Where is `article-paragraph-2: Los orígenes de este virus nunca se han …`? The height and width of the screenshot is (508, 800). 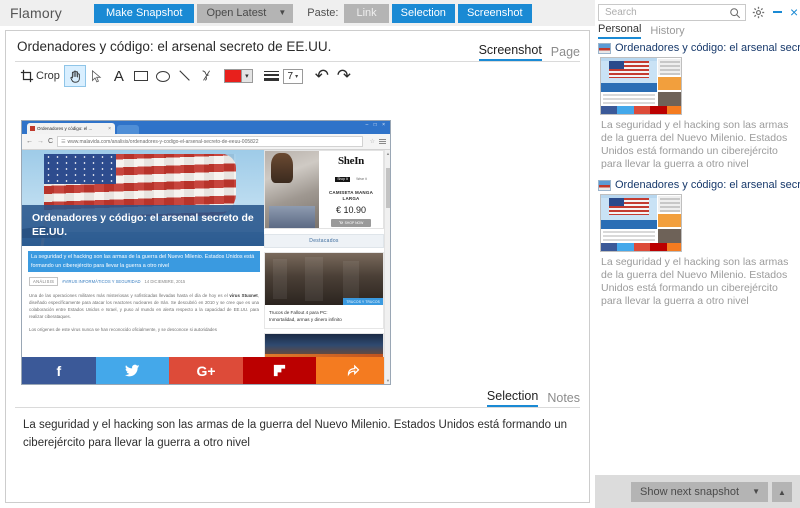
article-paragraph-2: Los orígenes de este virus nunca se han … is located at coordinates (123, 329).